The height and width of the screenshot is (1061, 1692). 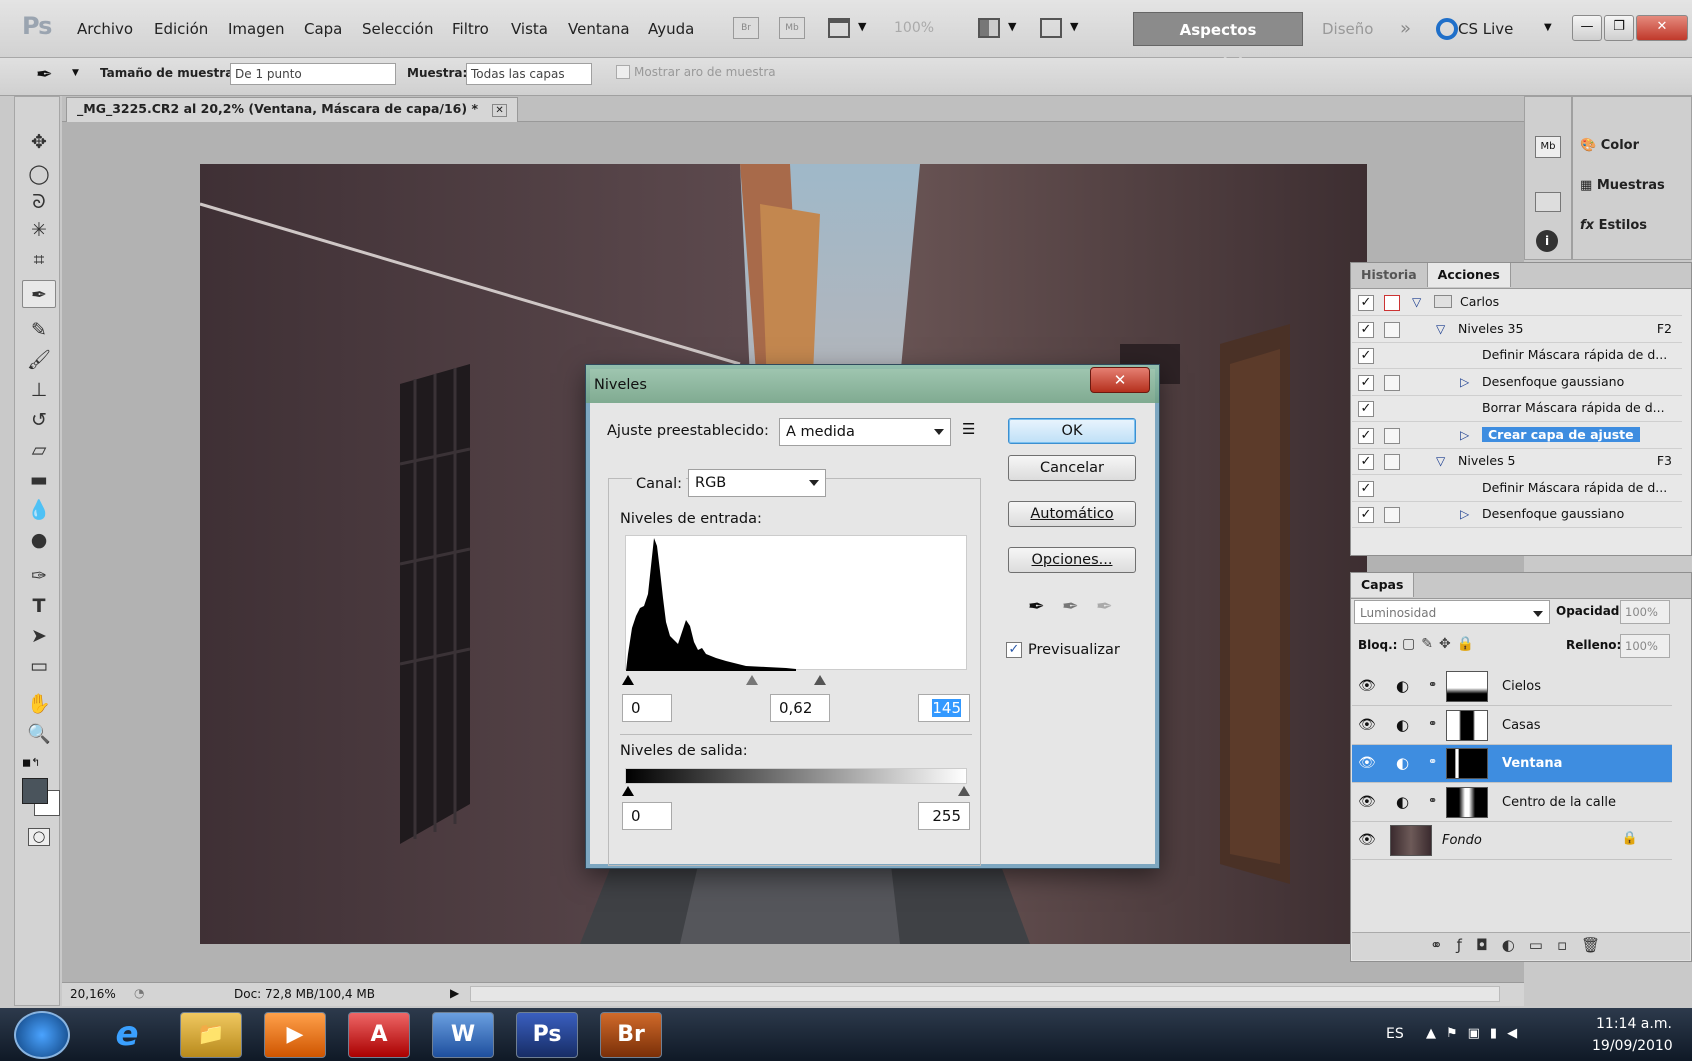 I want to click on sample-layers-select: Todas las capas, so click(x=529, y=74).